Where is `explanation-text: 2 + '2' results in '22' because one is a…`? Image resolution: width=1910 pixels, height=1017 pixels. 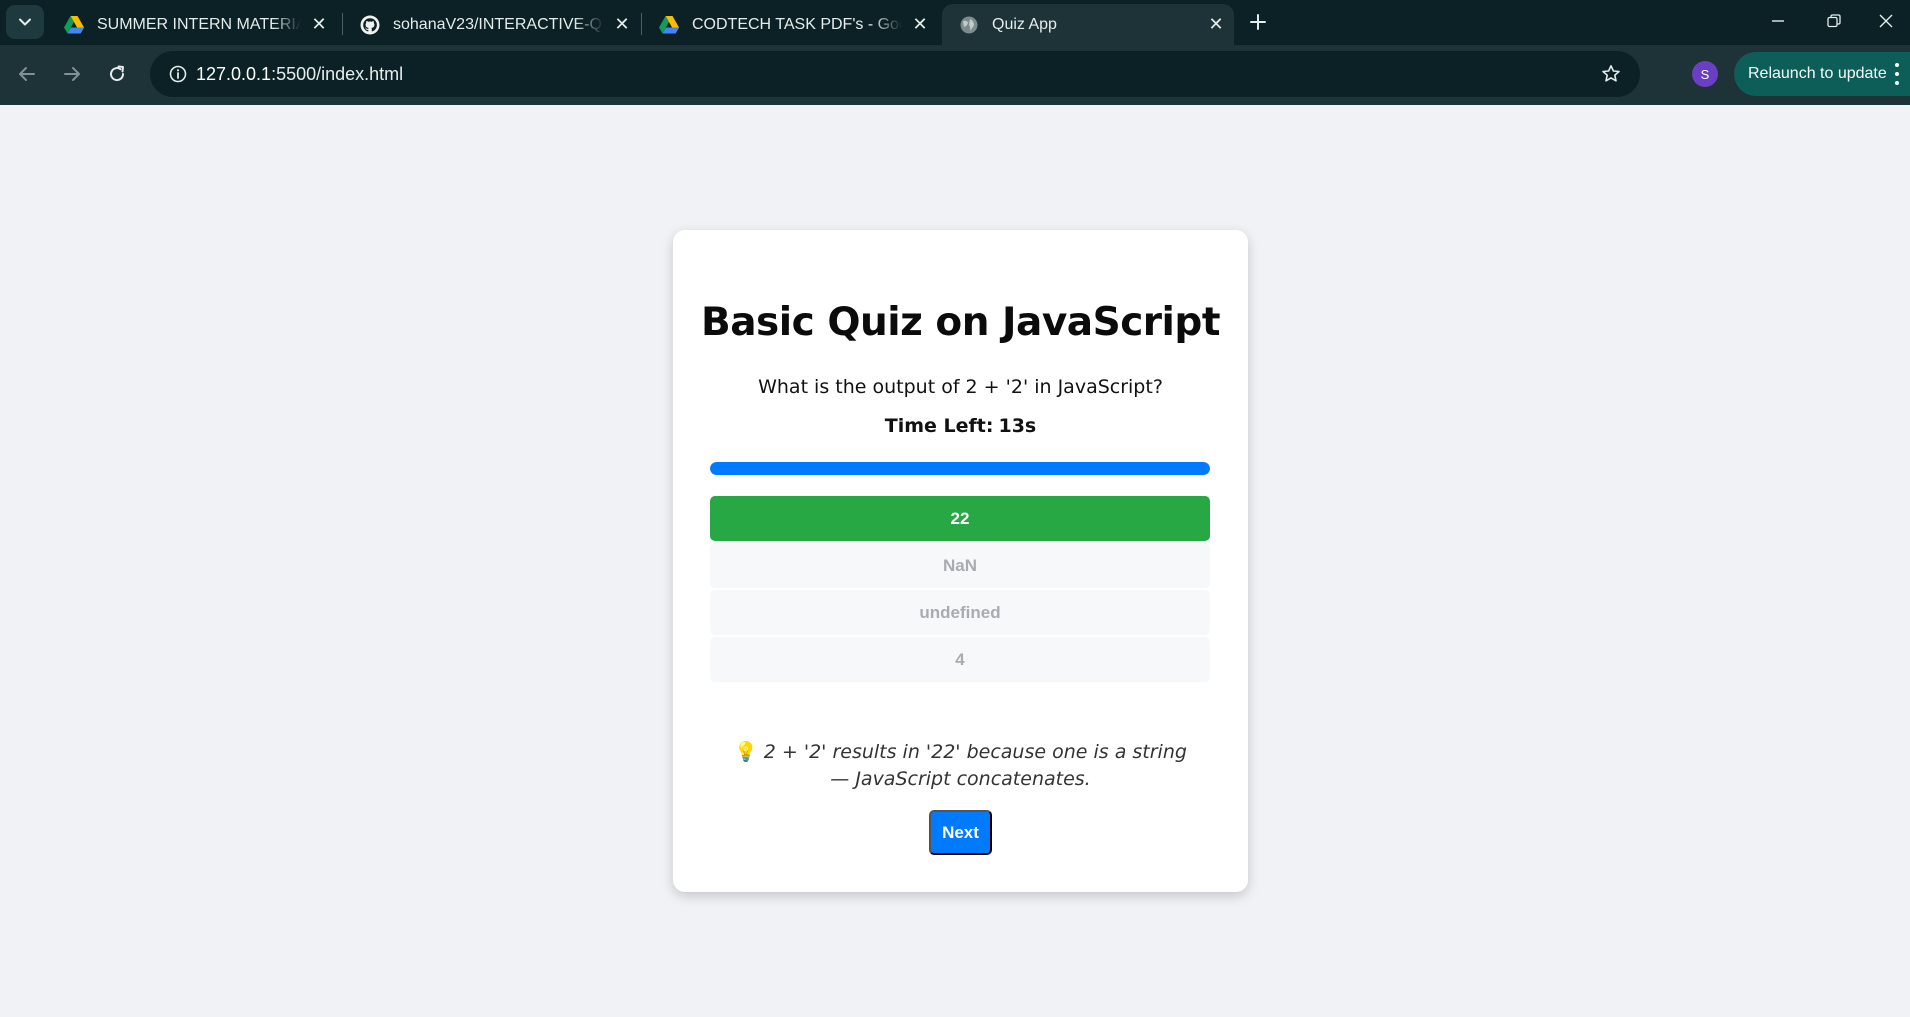 explanation-text: 2 + '2' results in '22' because one is a… is located at coordinates (975, 765).